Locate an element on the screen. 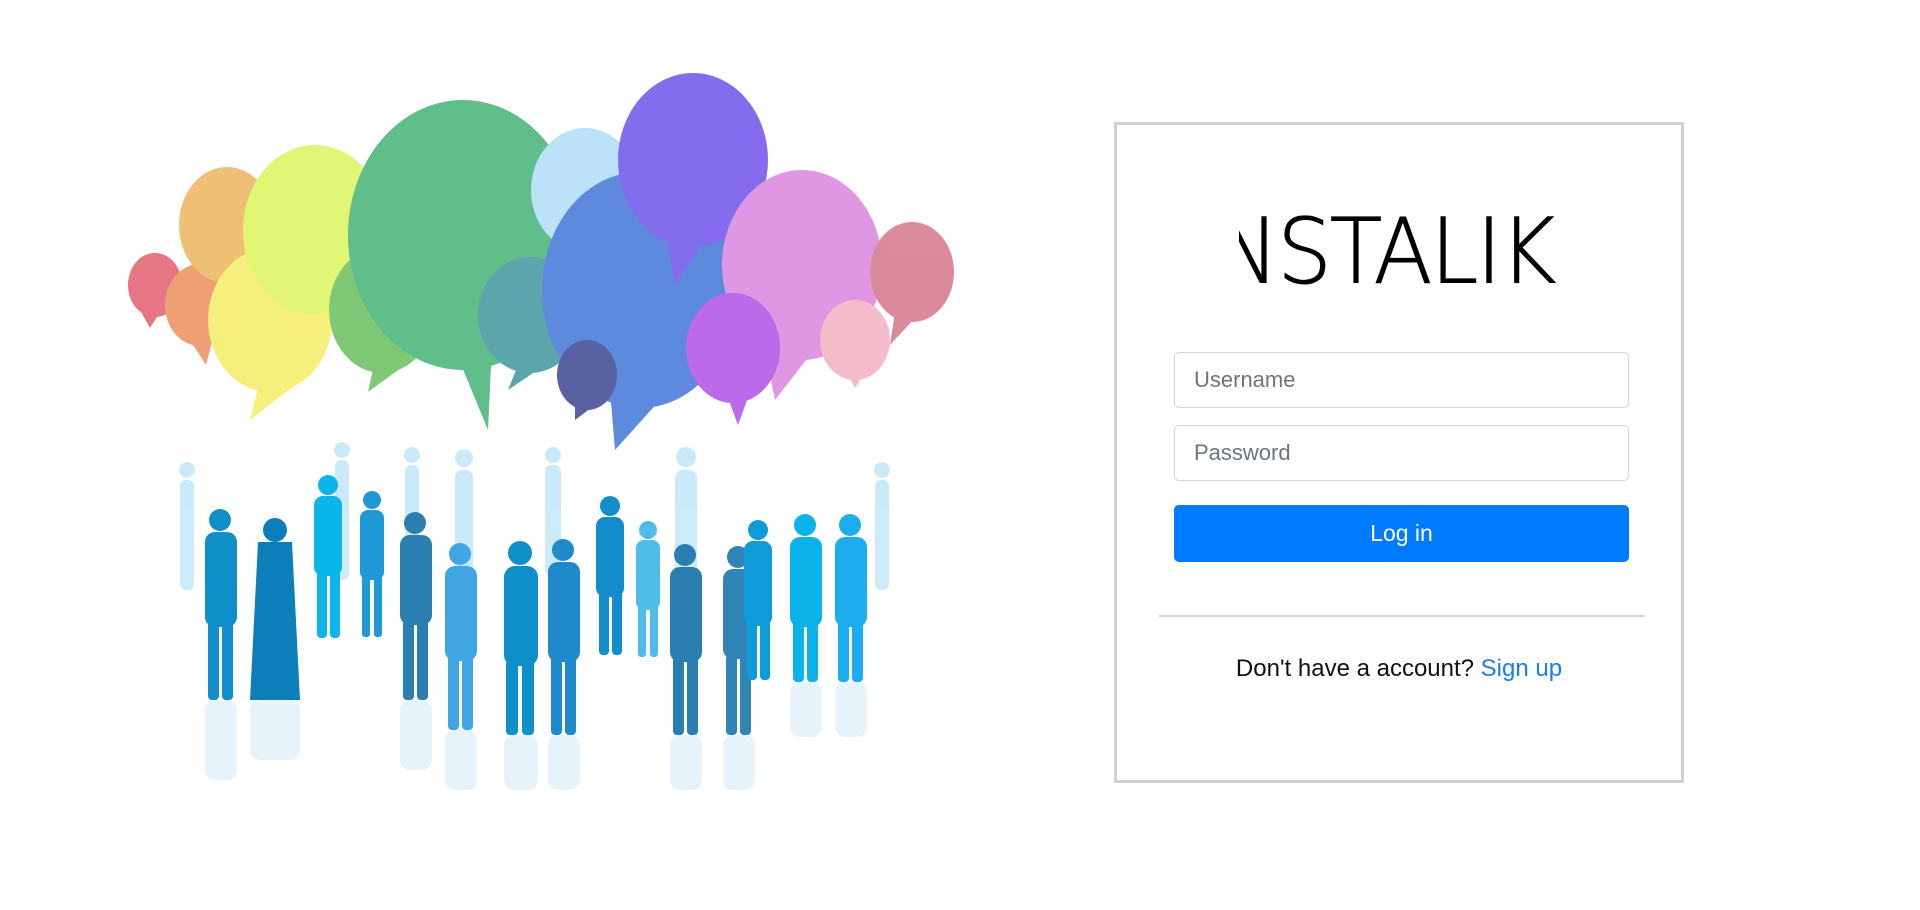 This screenshot has width=1920, height=910. instalike-logo: INSTALIKE is located at coordinates (1399, 251).